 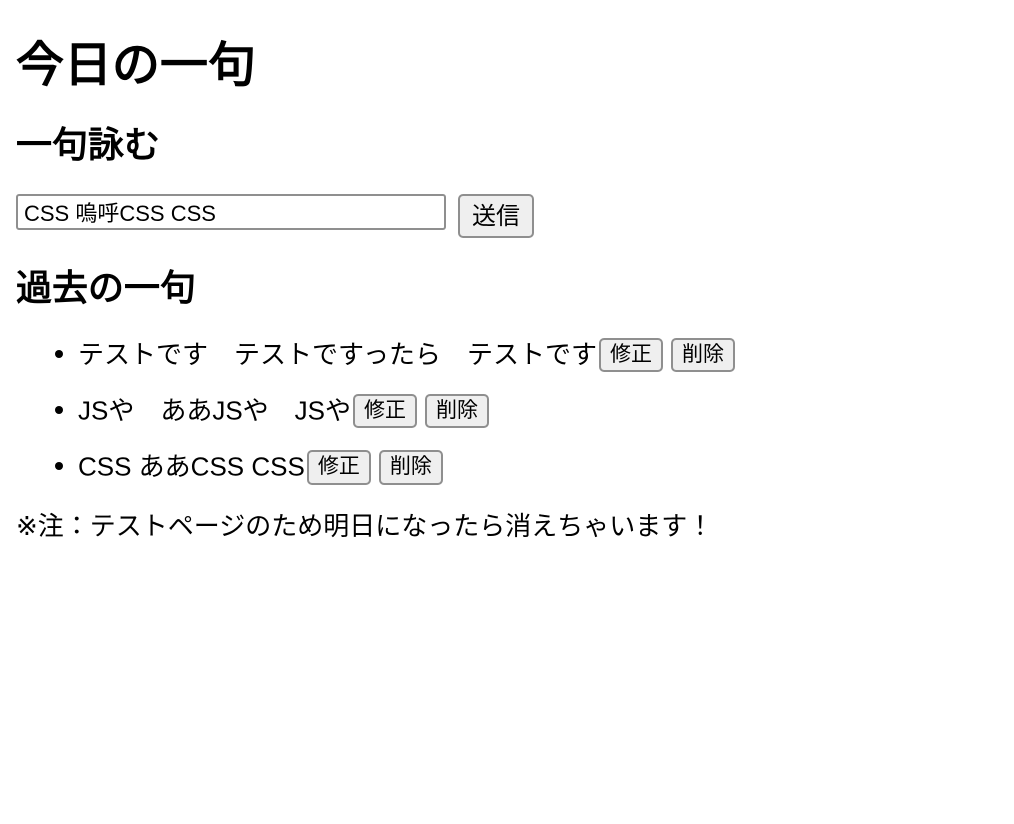 What do you see at coordinates (231, 212) in the screenshot?
I see `haiku-input` at bounding box center [231, 212].